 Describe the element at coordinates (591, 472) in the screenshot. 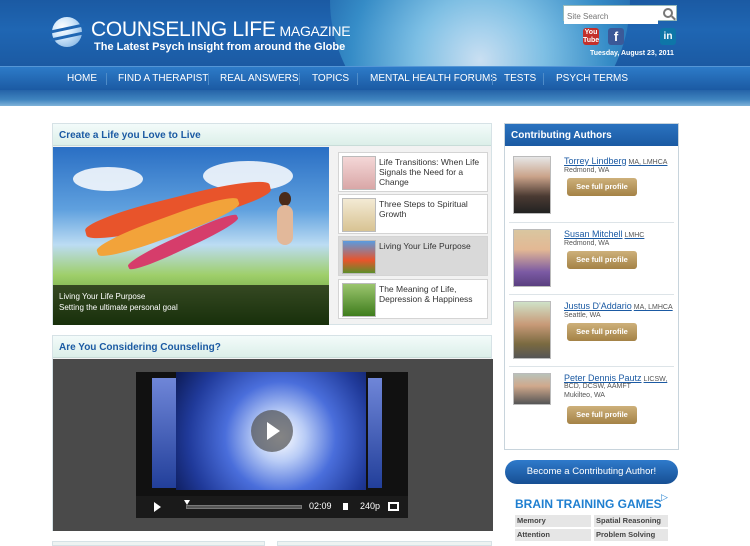

I see `become-author-button: Become a Contributing Author!` at that location.